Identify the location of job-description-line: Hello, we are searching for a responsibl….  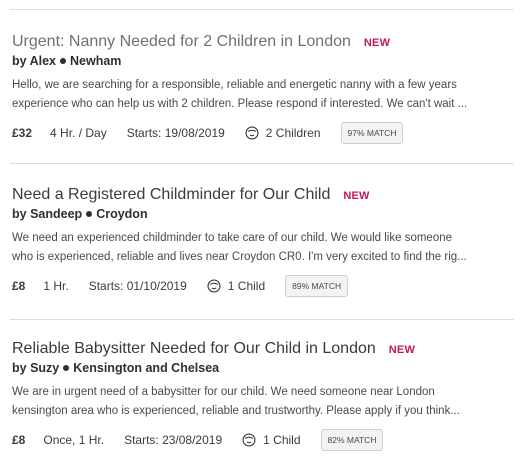
(234, 85).